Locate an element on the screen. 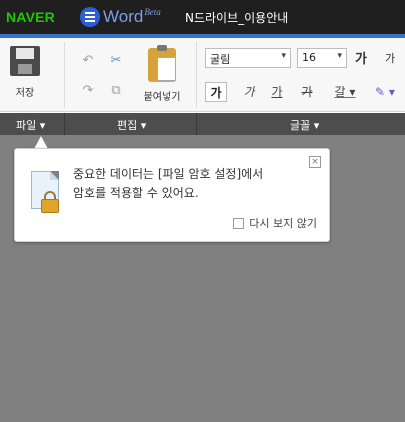 The image size is (405, 422). word-logo: Word Beta is located at coordinates (120, 17).